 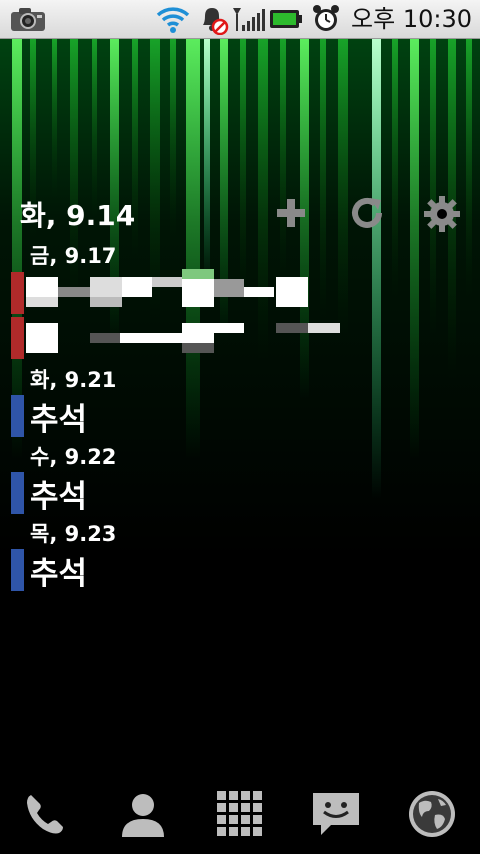 What do you see at coordinates (186, 316) in the screenshot?
I see `event-title-redacted` at bounding box center [186, 316].